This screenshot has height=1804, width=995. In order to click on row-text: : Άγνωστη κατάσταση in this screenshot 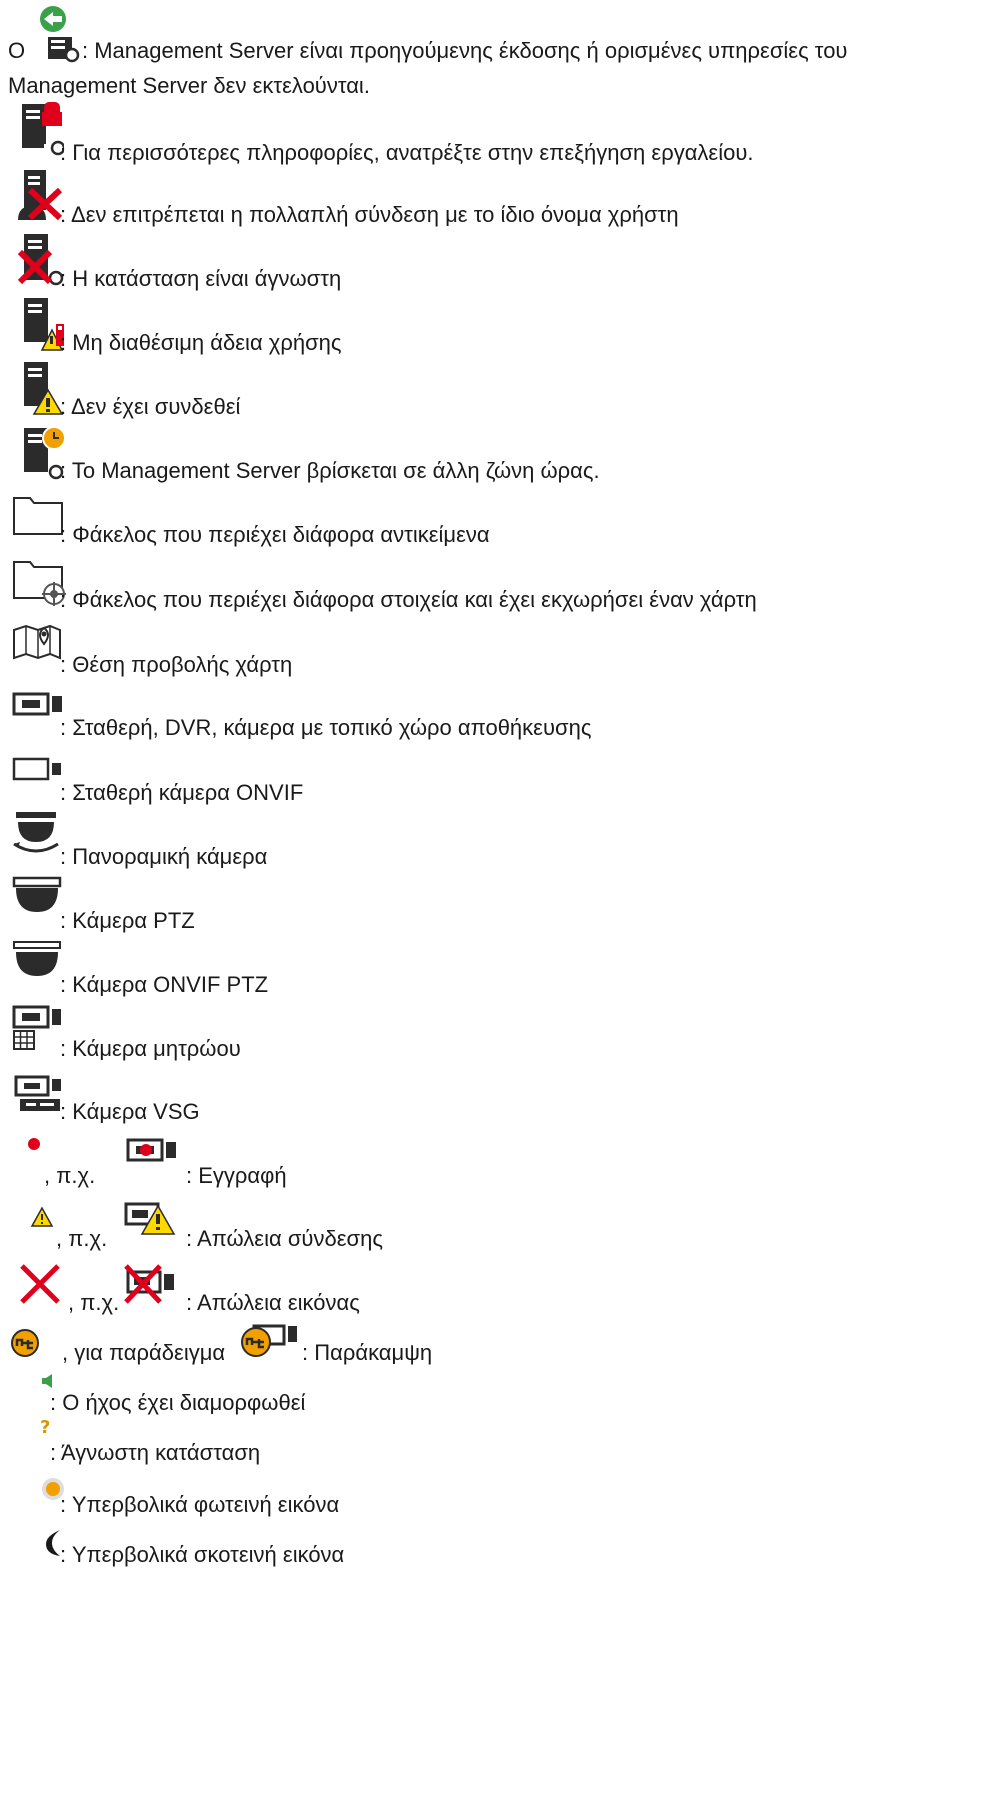, I will do `click(155, 1452)`.